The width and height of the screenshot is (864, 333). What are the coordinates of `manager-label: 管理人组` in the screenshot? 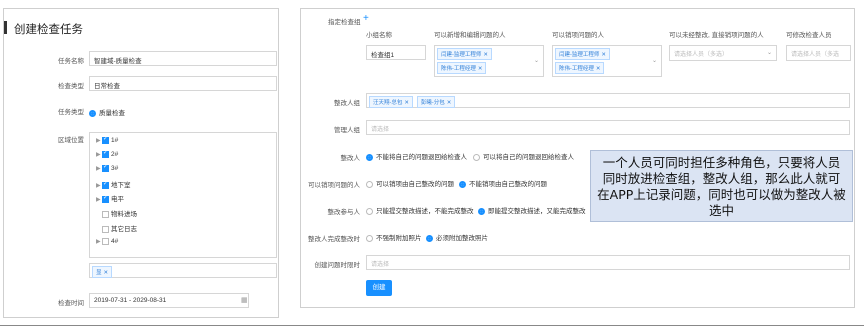 It's located at (347, 130).